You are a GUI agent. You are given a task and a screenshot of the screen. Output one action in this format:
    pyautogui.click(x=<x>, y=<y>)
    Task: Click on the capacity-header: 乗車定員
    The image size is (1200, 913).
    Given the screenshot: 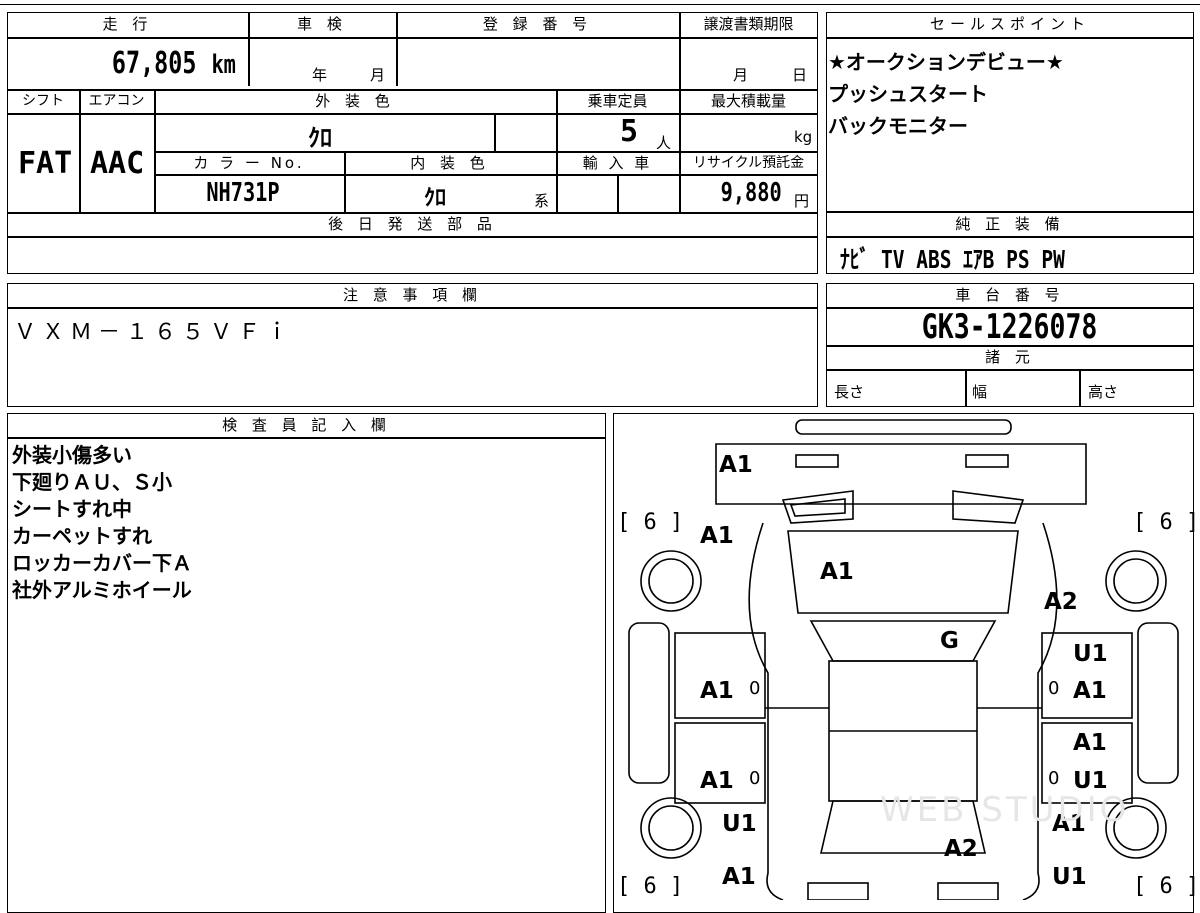 What is the action you would take?
    pyautogui.click(x=617, y=101)
    